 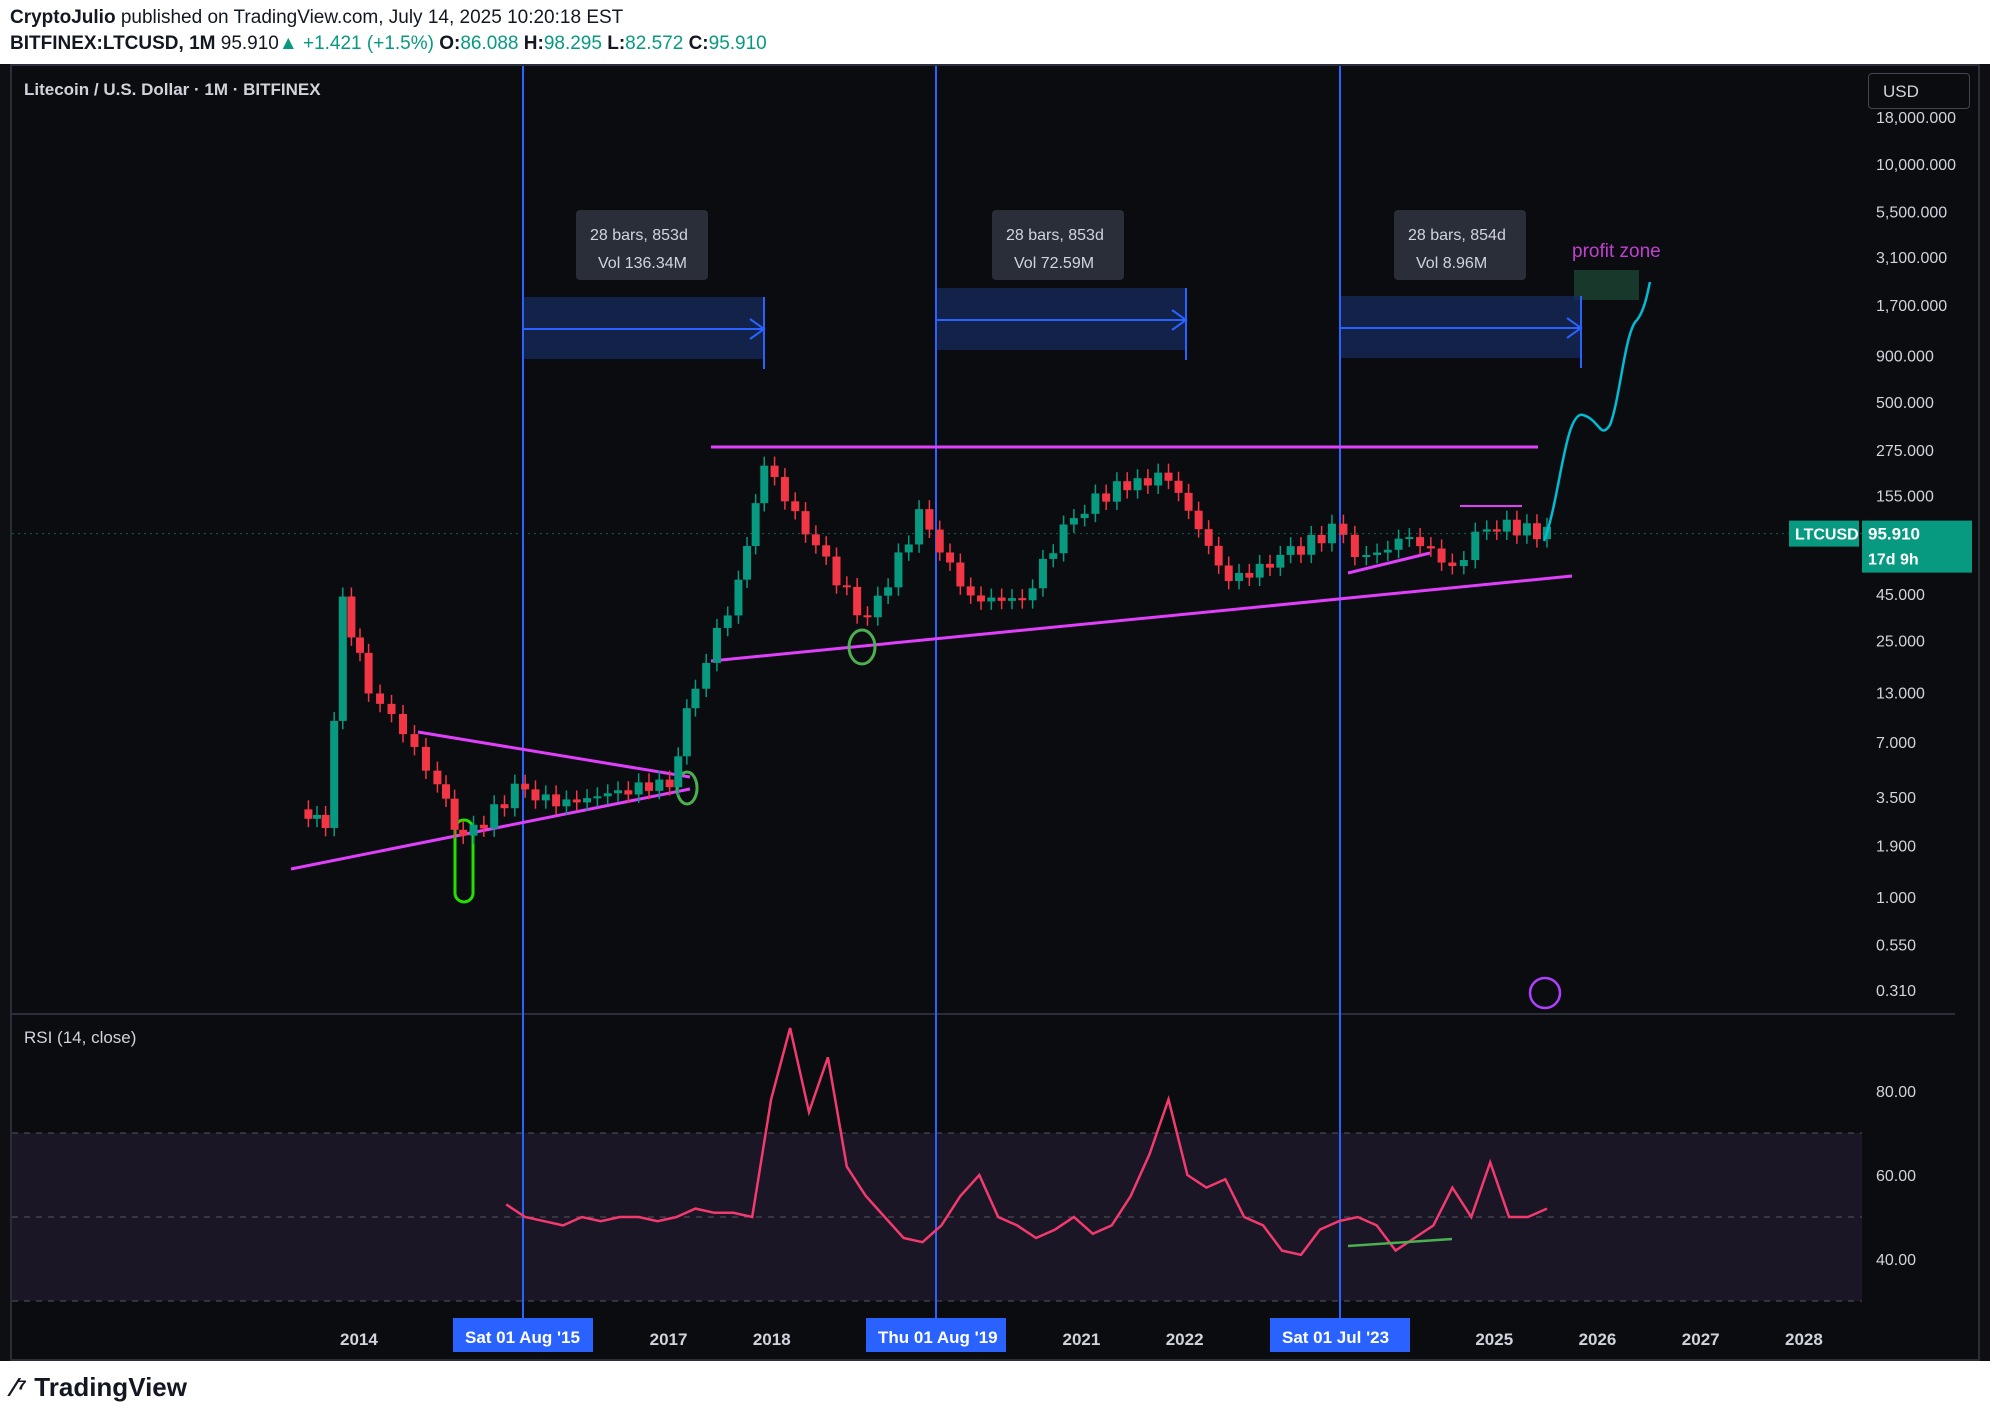 What do you see at coordinates (938, 1337) in the screenshot?
I see `date-marker-text: Thu 01 Aug '19` at bounding box center [938, 1337].